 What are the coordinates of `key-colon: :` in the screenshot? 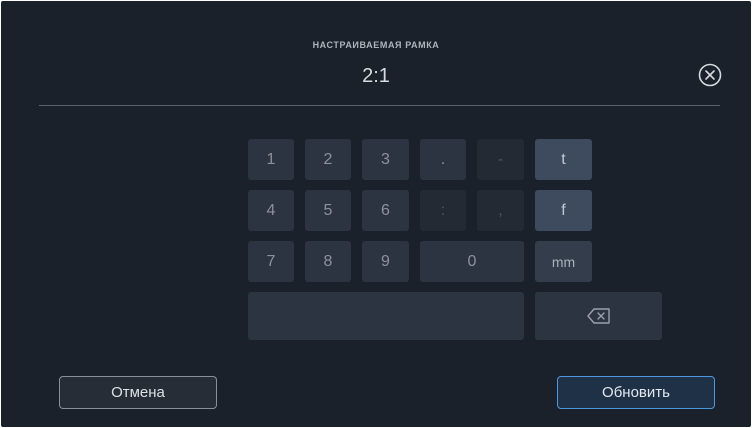 It's located at (443, 210).